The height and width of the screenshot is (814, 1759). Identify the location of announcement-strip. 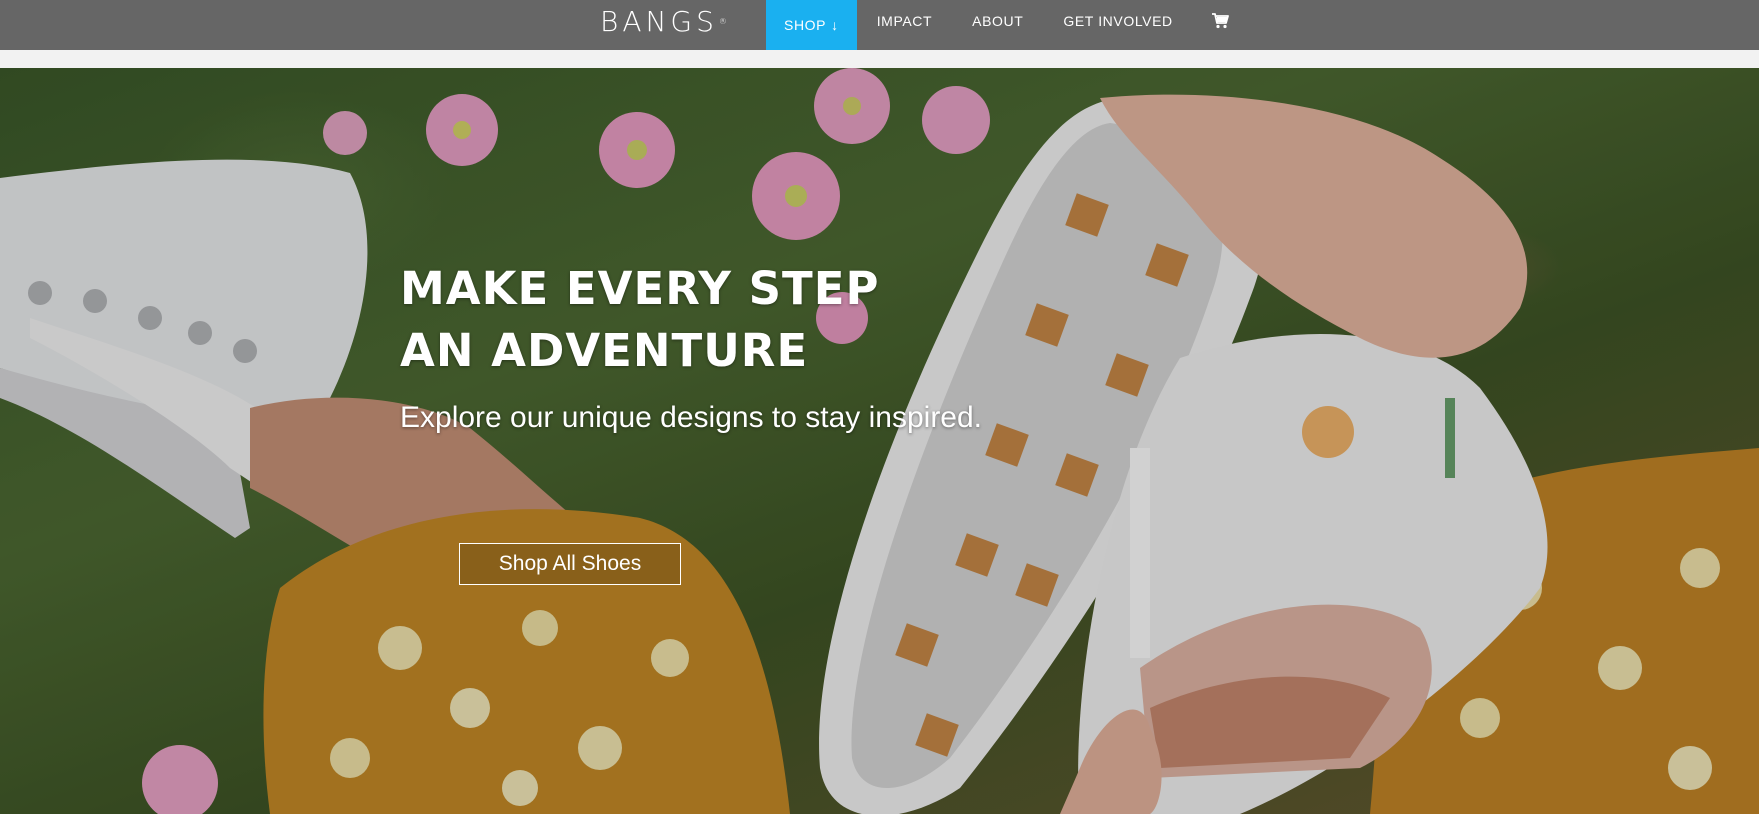
(879, 59).